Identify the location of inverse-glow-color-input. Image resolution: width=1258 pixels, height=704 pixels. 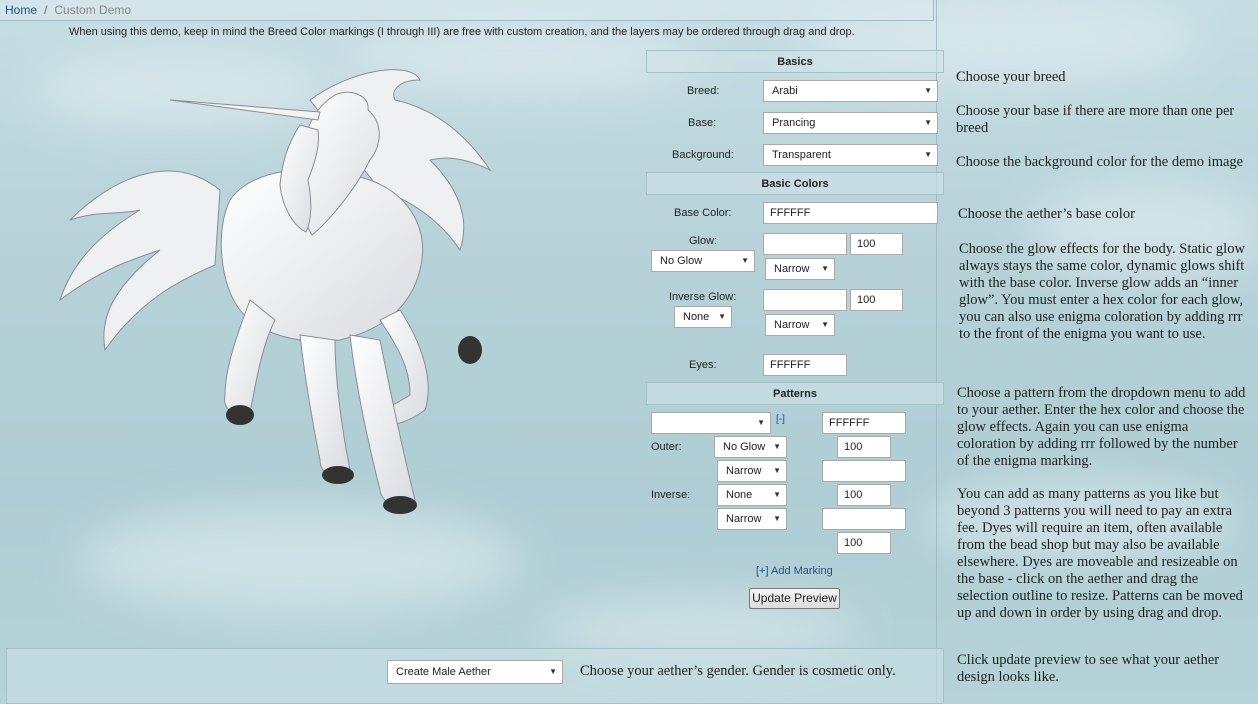
(805, 300).